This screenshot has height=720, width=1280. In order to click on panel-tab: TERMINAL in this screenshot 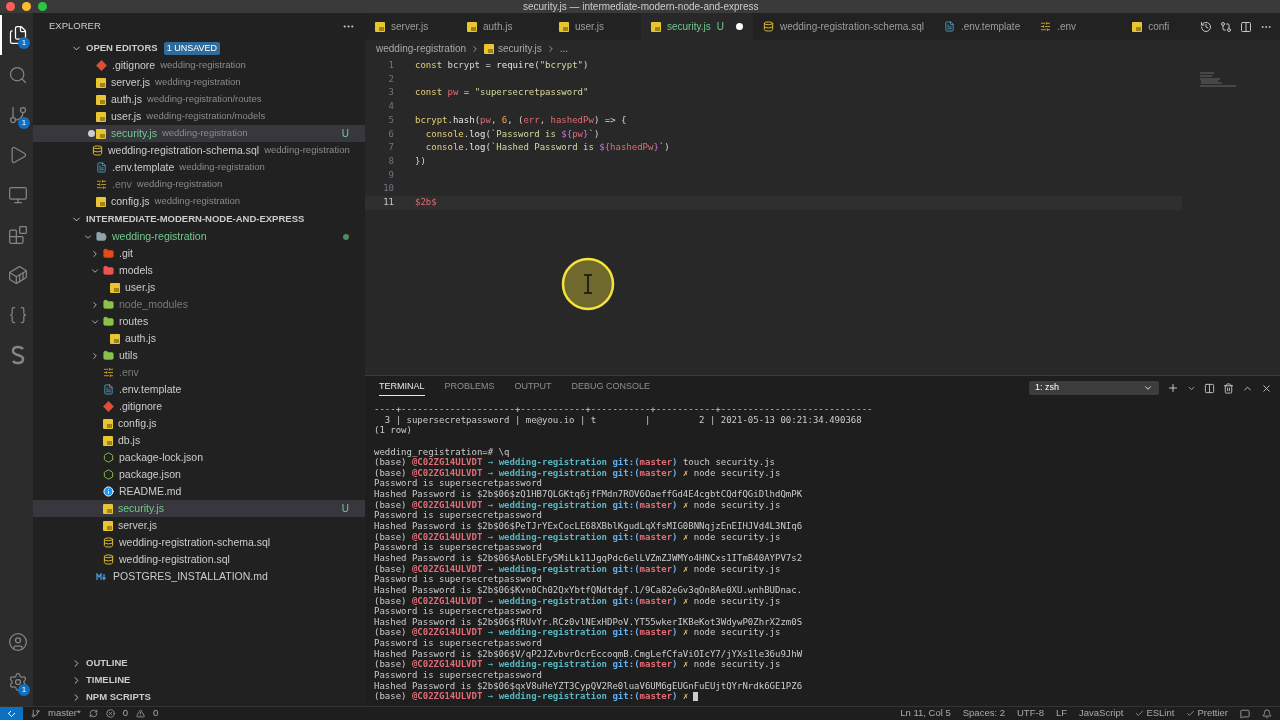, I will do `click(402, 388)`.